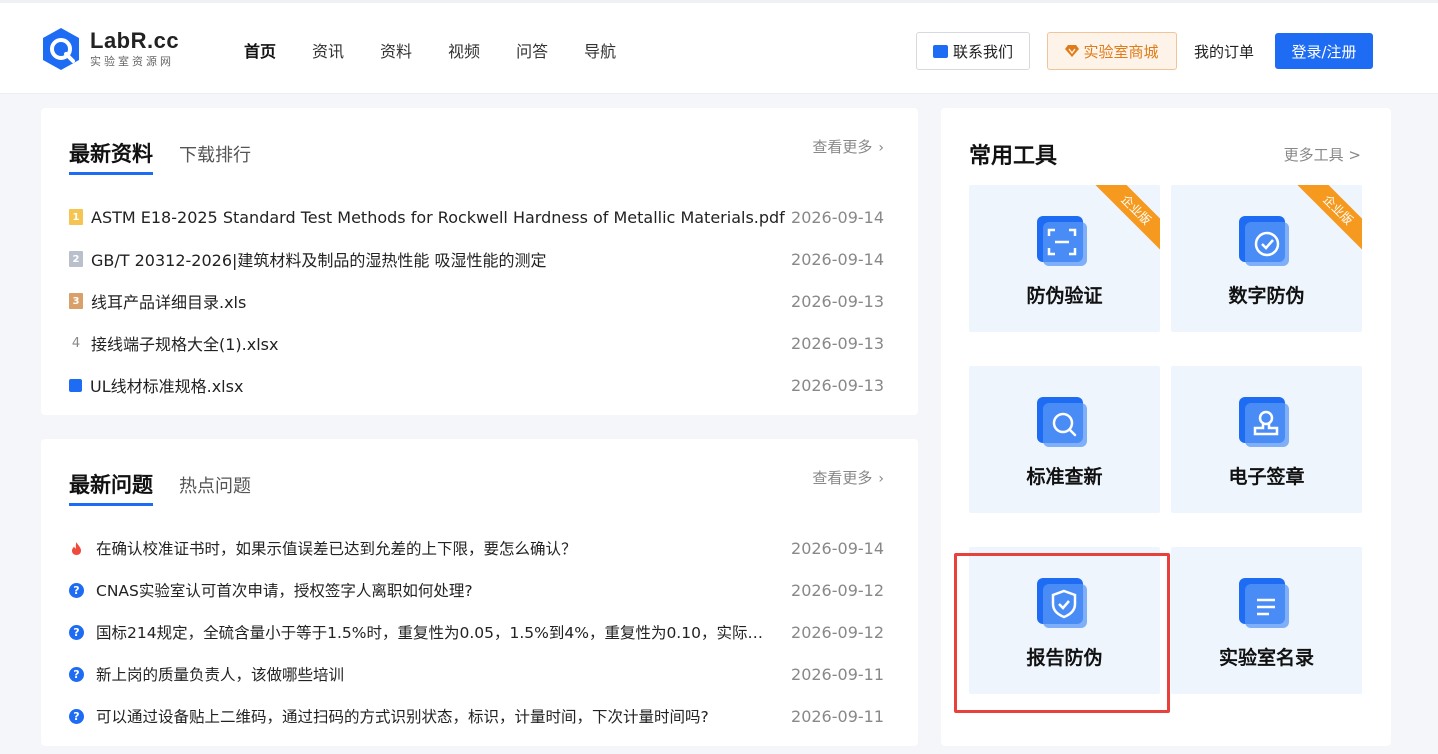  I want to click on nav-videos: 视频, so click(464, 52).